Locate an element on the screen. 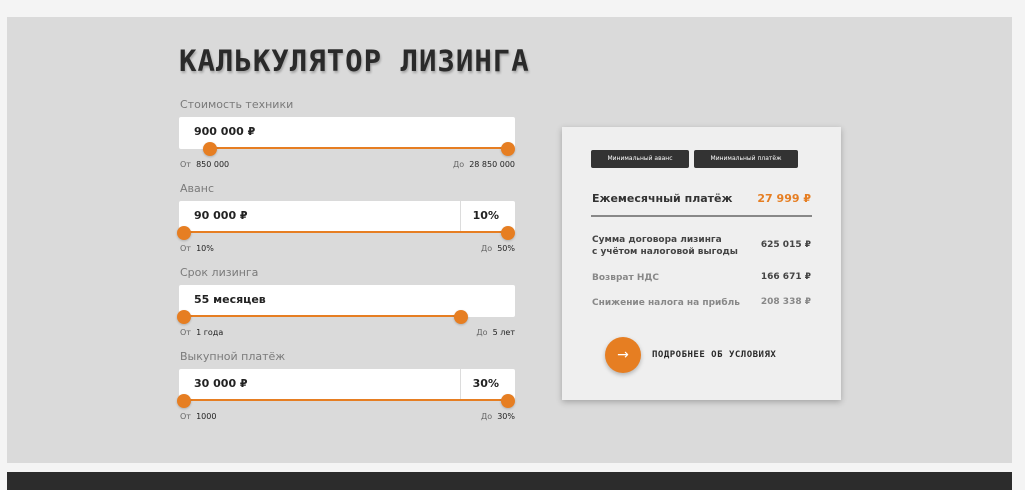 Image resolution: width=1025 pixels, height=490 pixels. cost-slider-handle-min is located at coordinates (210, 149).